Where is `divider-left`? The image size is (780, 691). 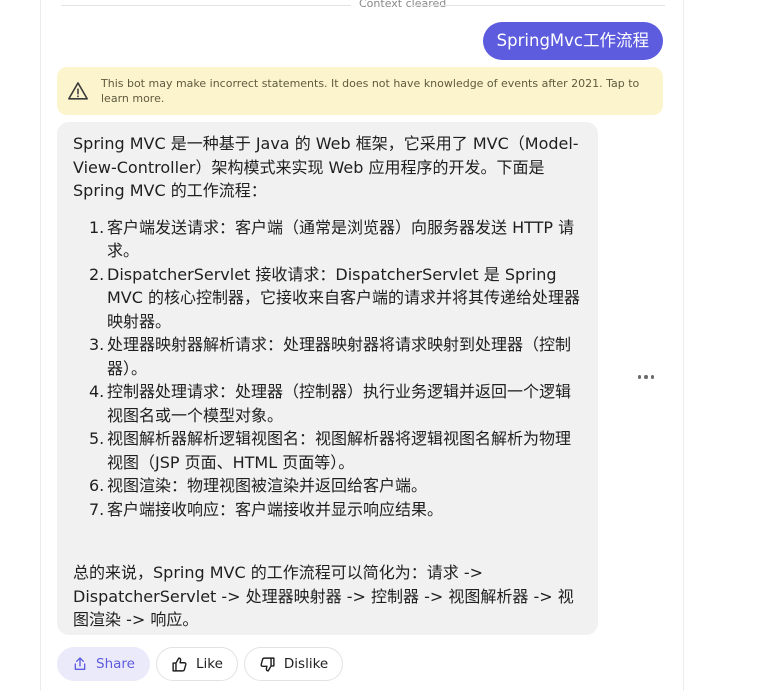
divider-left is located at coordinates (206, 5).